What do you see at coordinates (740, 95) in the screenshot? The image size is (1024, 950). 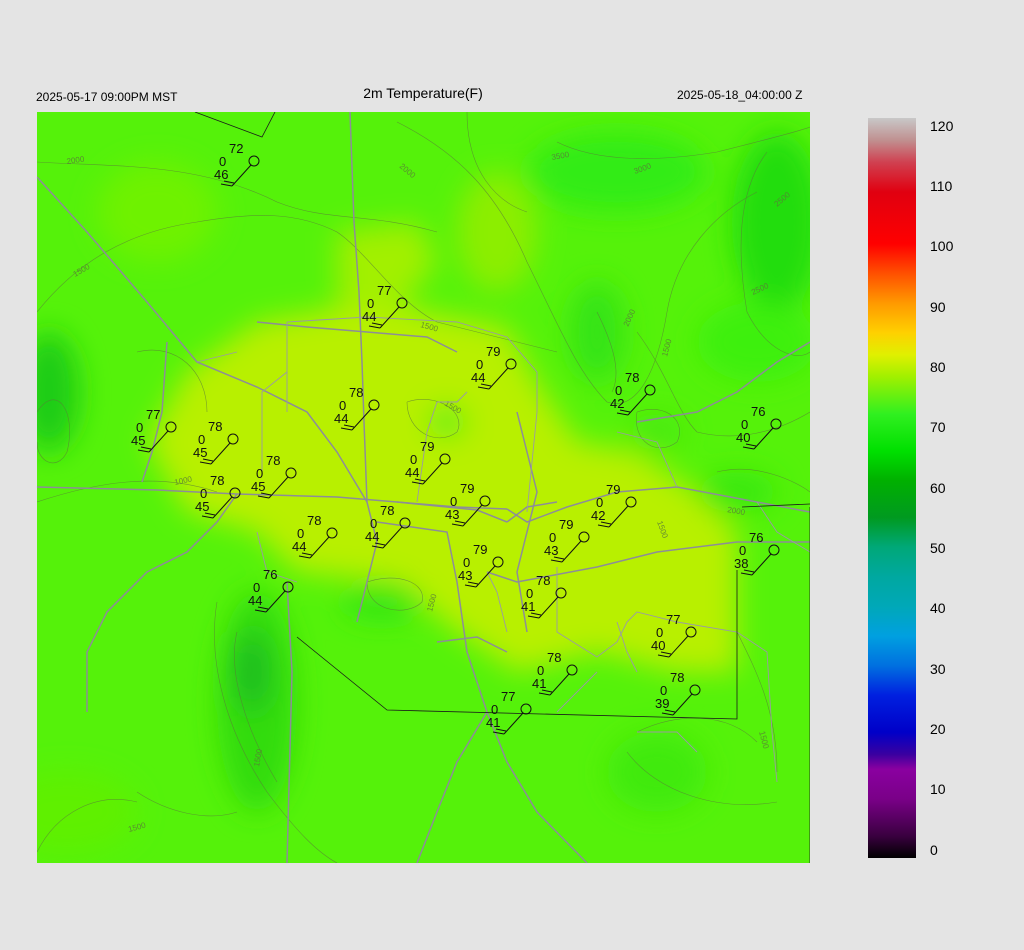 I see `valid-utc-time: 2025-05-18_04:00:00 Z` at bounding box center [740, 95].